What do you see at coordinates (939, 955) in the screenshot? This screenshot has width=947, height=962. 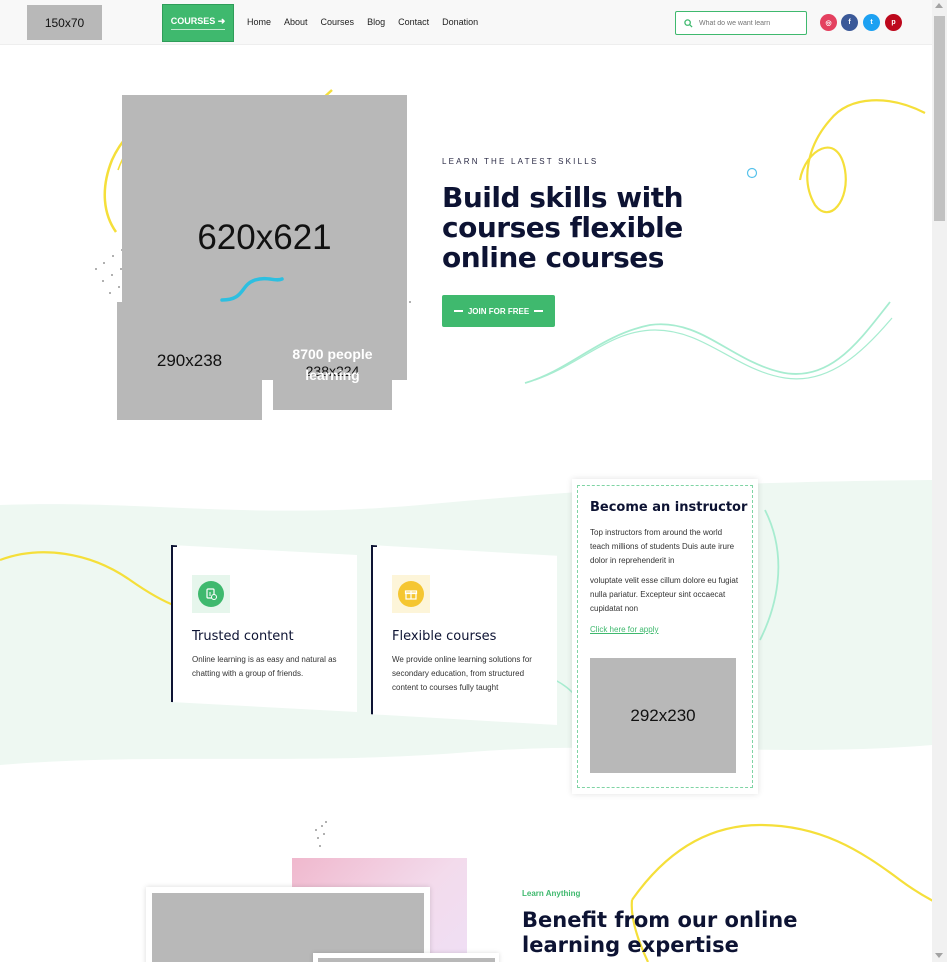 I see `scroll-down-arrow-icon` at bounding box center [939, 955].